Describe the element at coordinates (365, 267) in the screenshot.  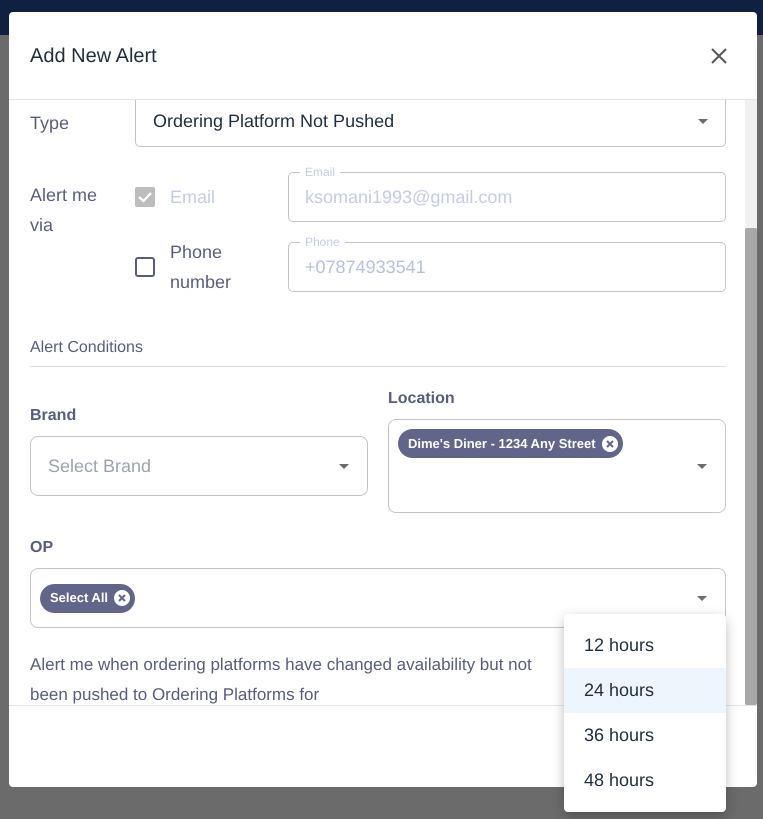
I see `field-value: +07874933541` at that location.